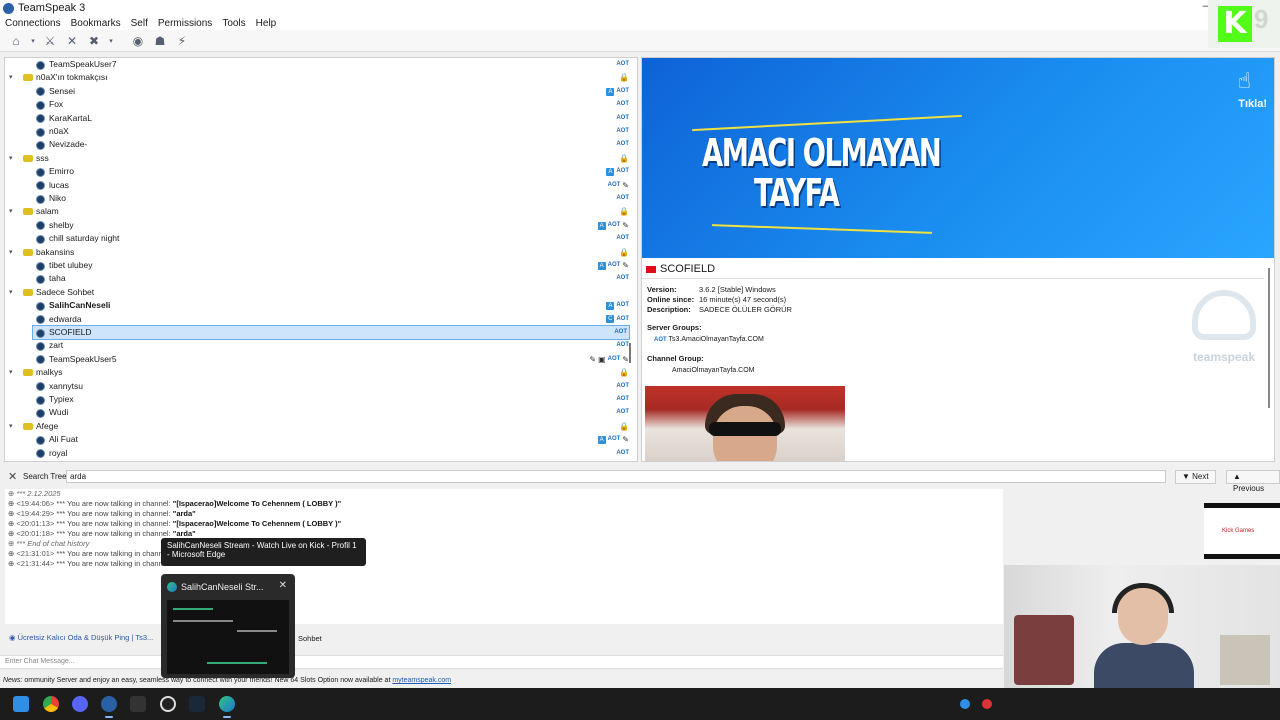 The image size is (1280, 720). Describe the element at coordinates (12, 476) in the screenshot. I see `close-search-icon: ✕` at that location.